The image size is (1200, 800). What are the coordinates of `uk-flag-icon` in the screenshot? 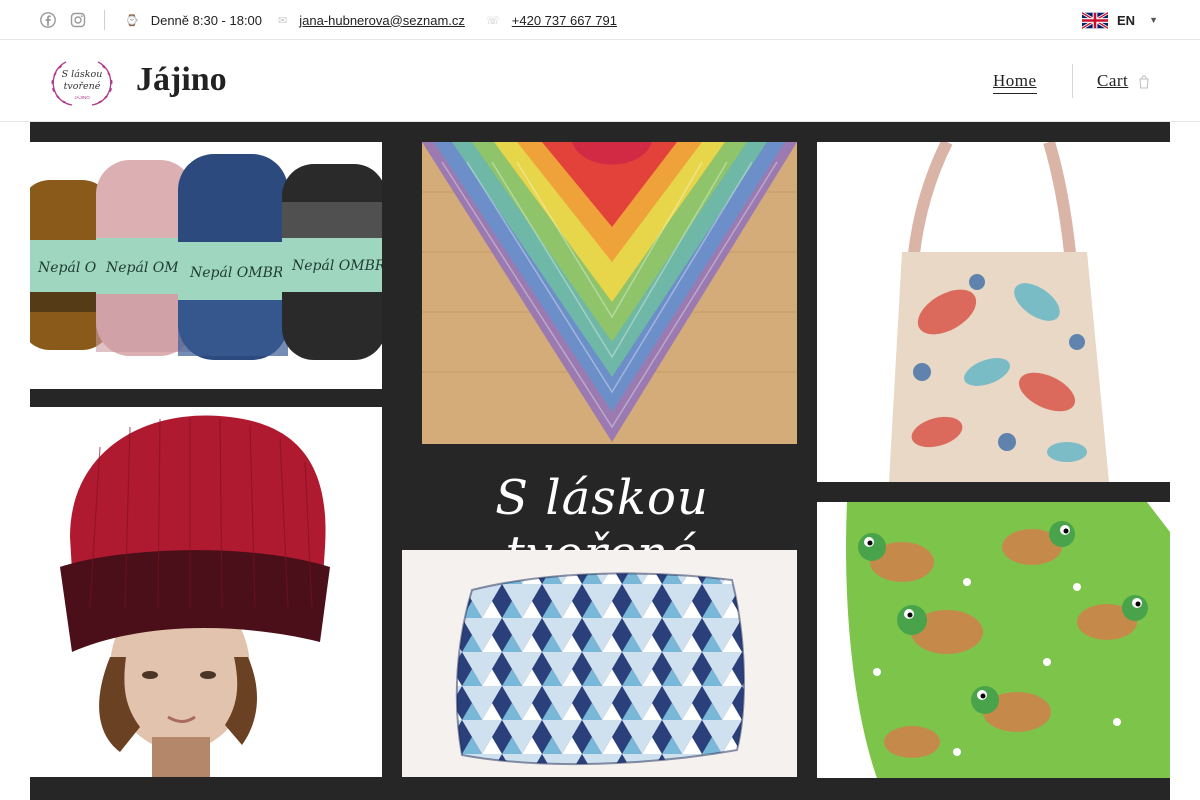 It's located at (1095, 20).